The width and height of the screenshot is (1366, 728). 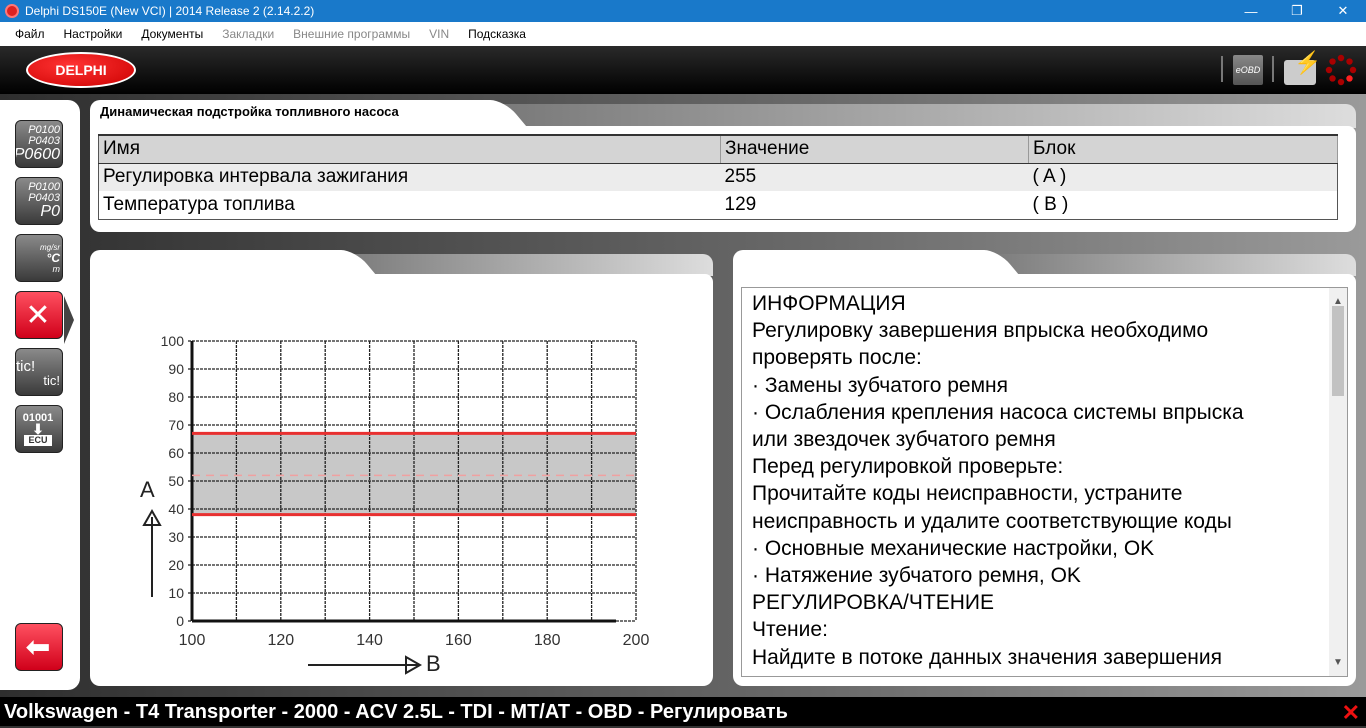 I want to click on arrow-left-icon: ⬅, so click(x=38, y=647).